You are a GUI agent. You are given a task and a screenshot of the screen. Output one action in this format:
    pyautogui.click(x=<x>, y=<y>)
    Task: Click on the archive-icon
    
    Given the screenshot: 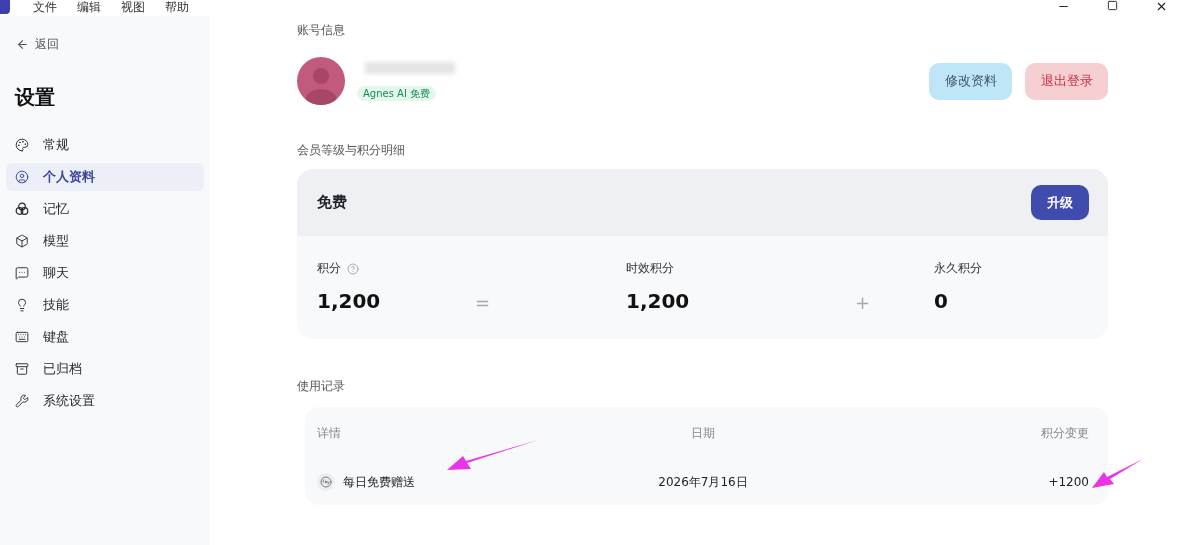 What is the action you would take?
    pyautogui.click(x=22, y=369)
    